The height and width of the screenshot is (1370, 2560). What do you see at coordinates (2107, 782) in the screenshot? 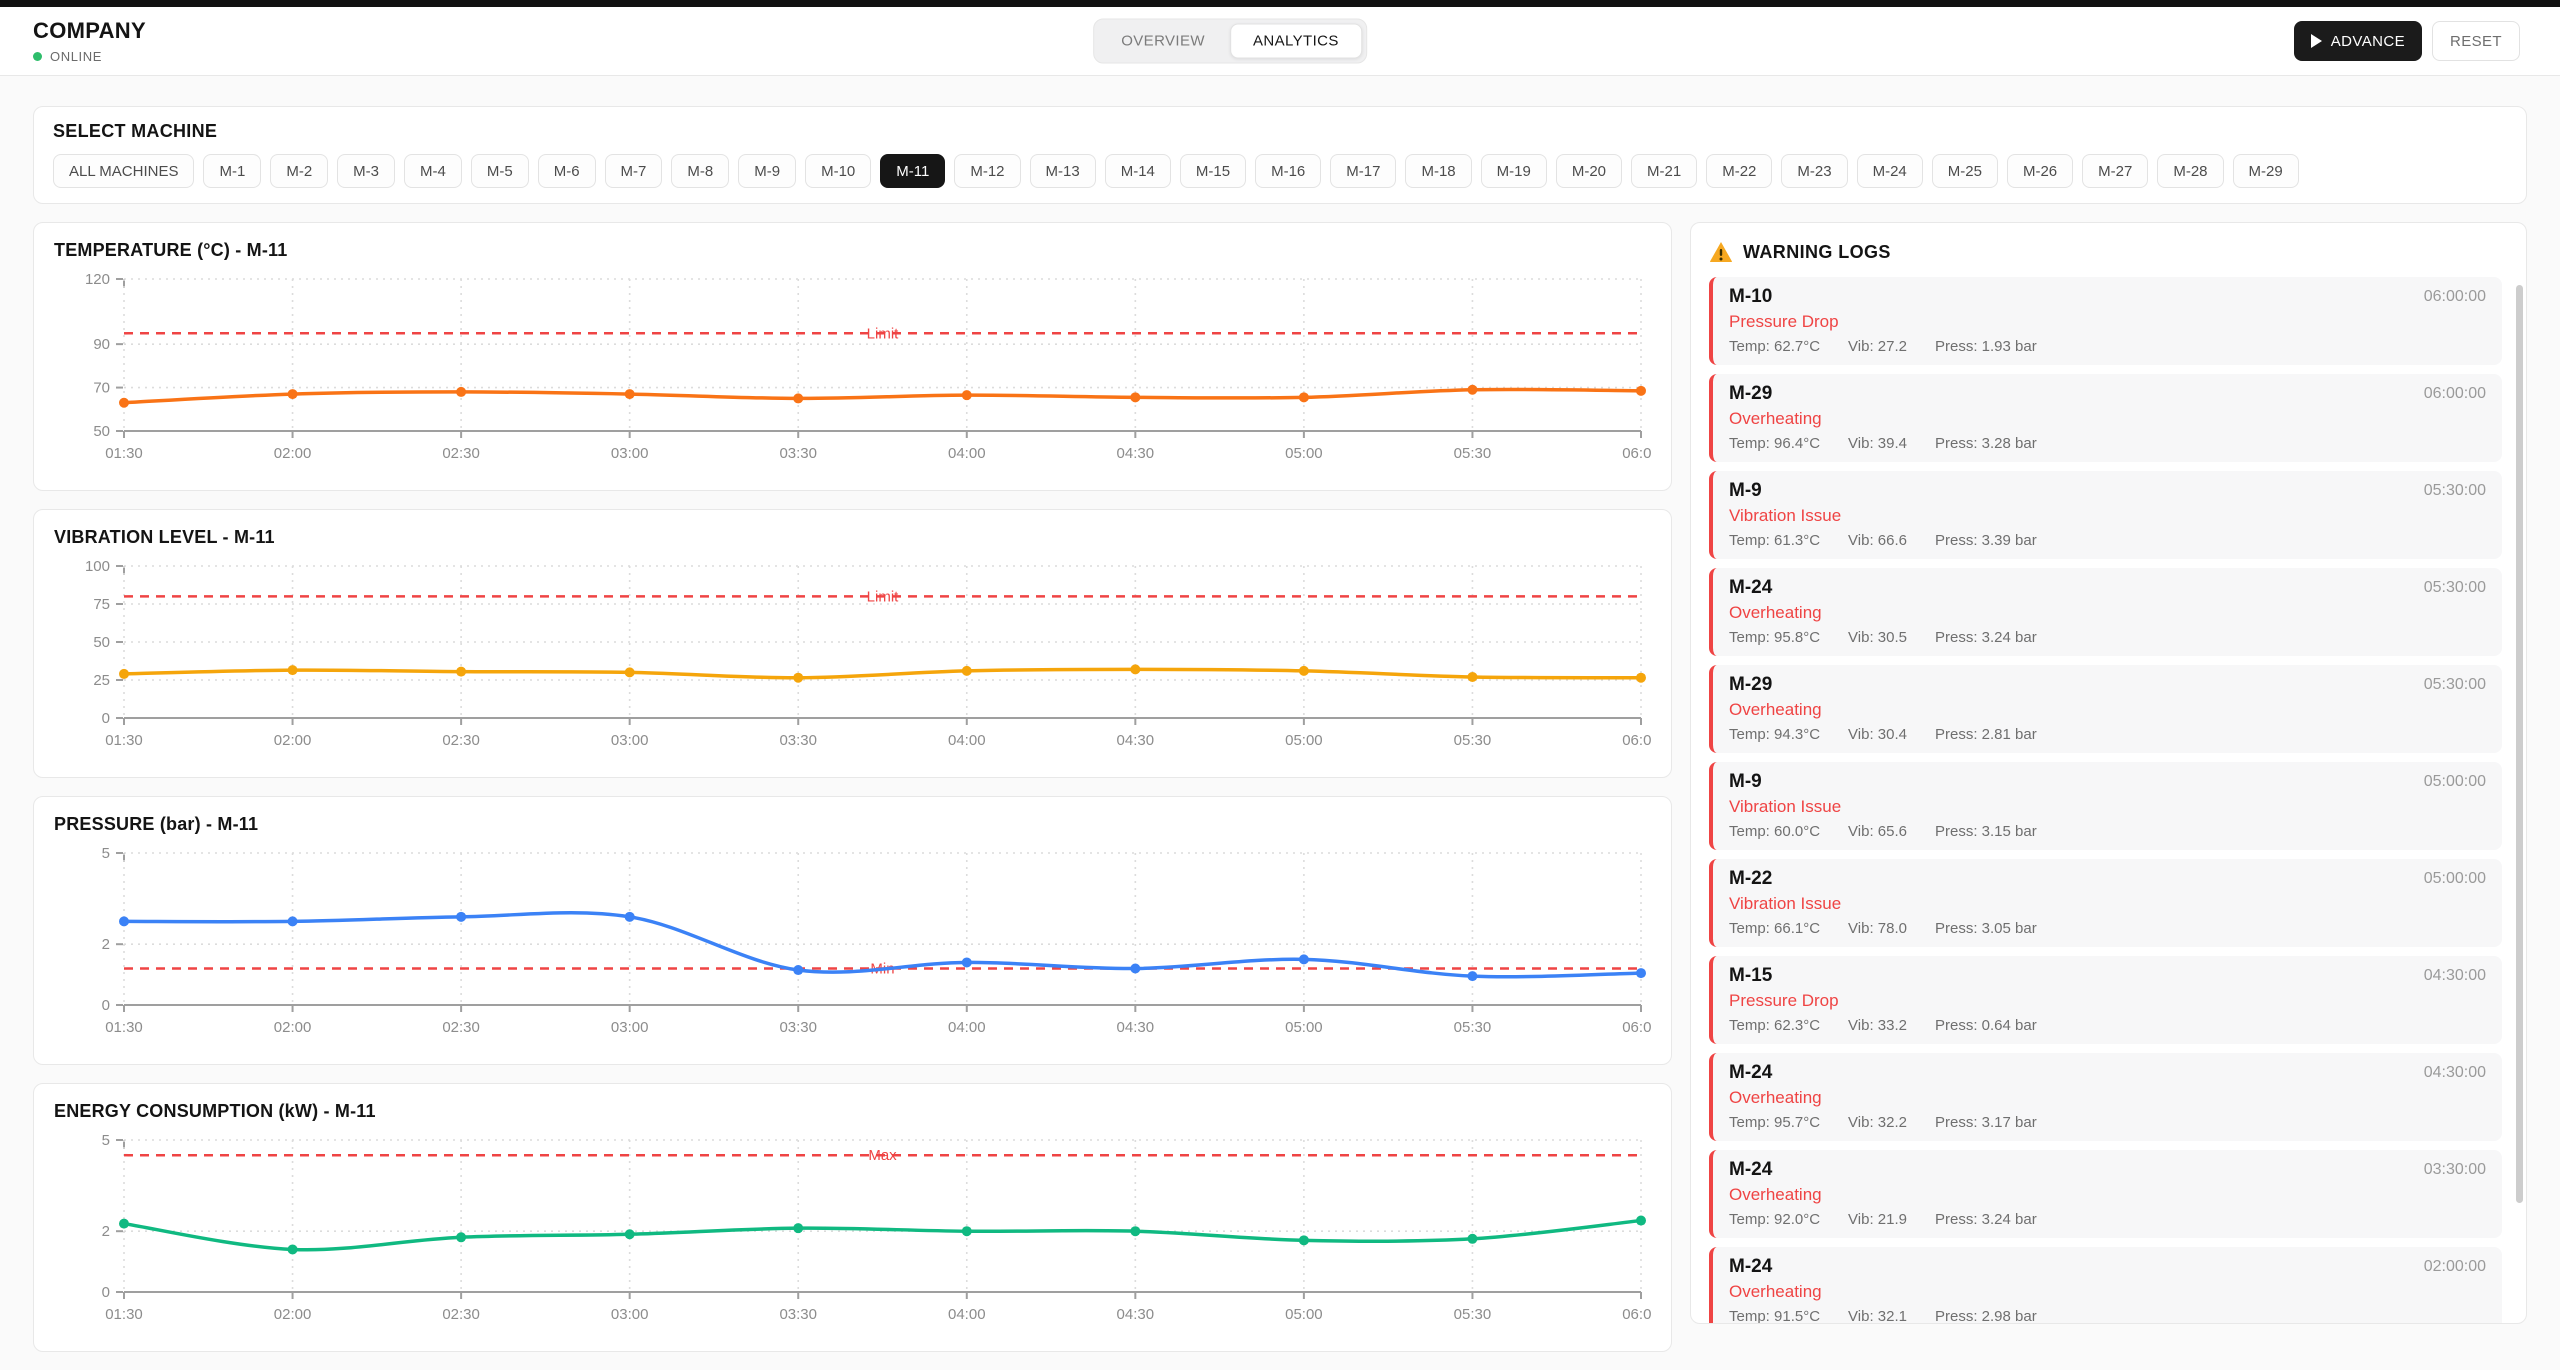
I see `log-card-header: M-9 05:00:00` at bounding box center [2107, 782].